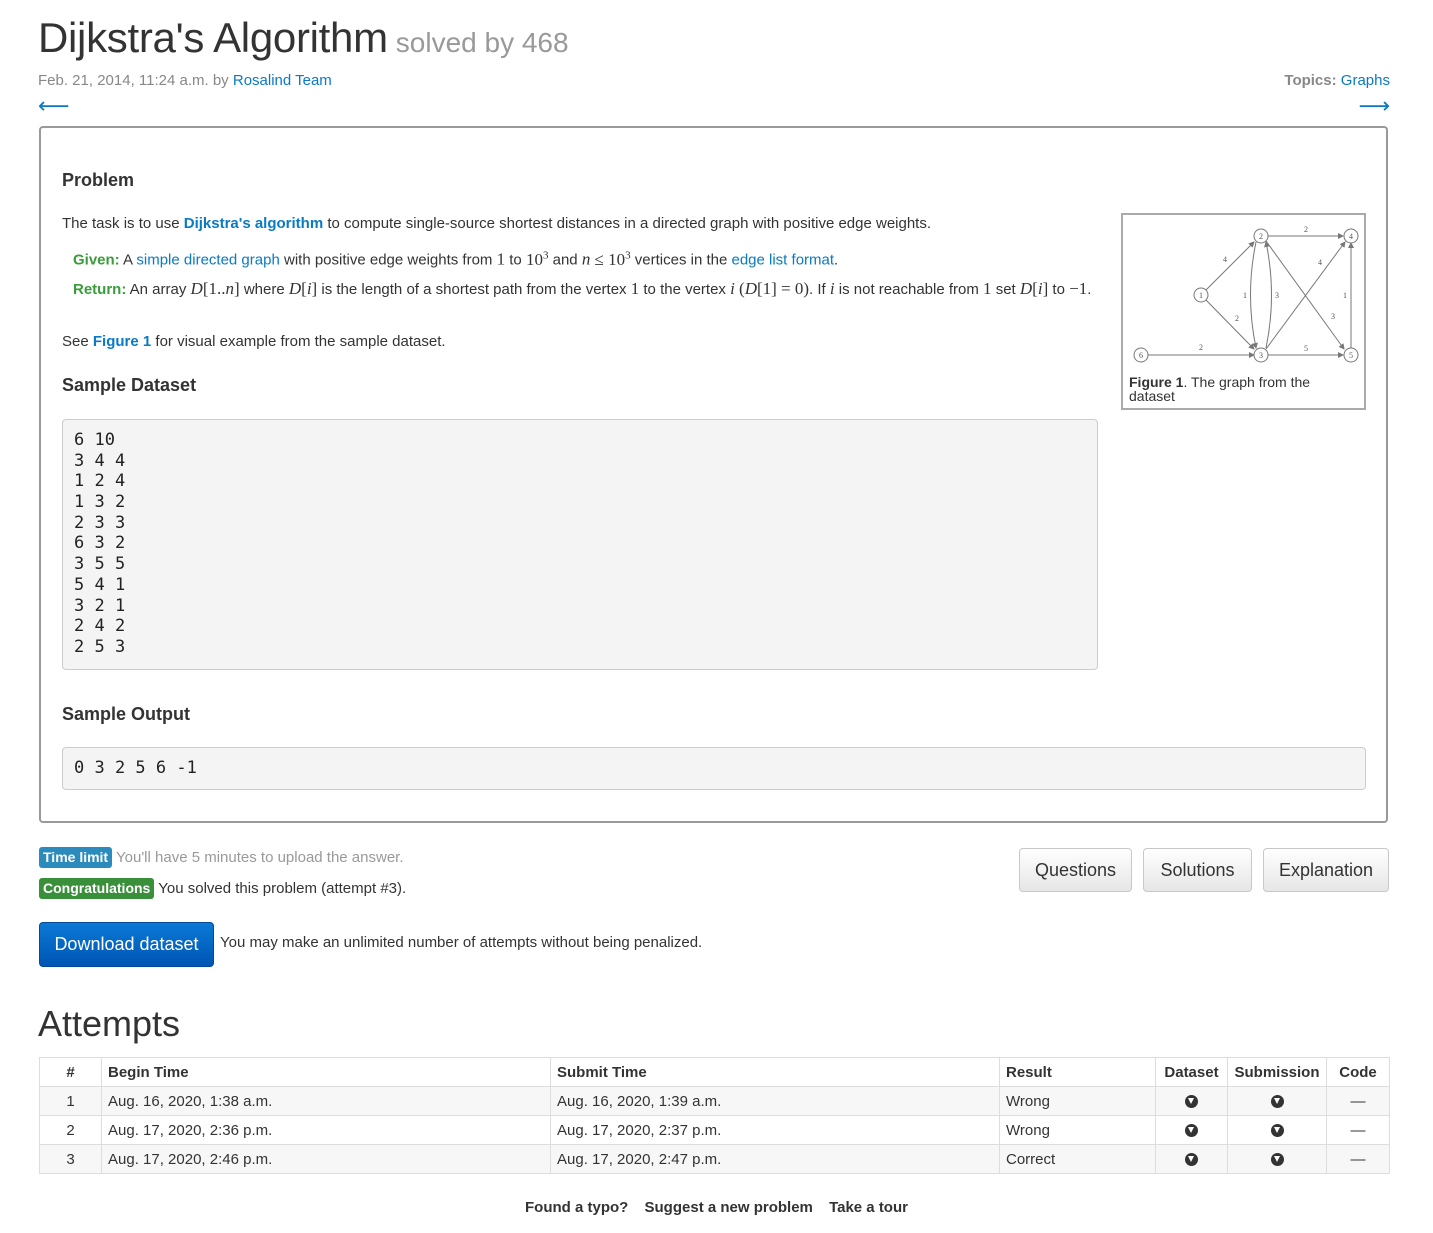 This screenshot has height=1233, width=1433. What do you see at coordinates (133, 80) in the screenshot?
I see `publish-date: Feb. 21, 2014, 11:24 a.m. by` at bounding box center [133, 80].